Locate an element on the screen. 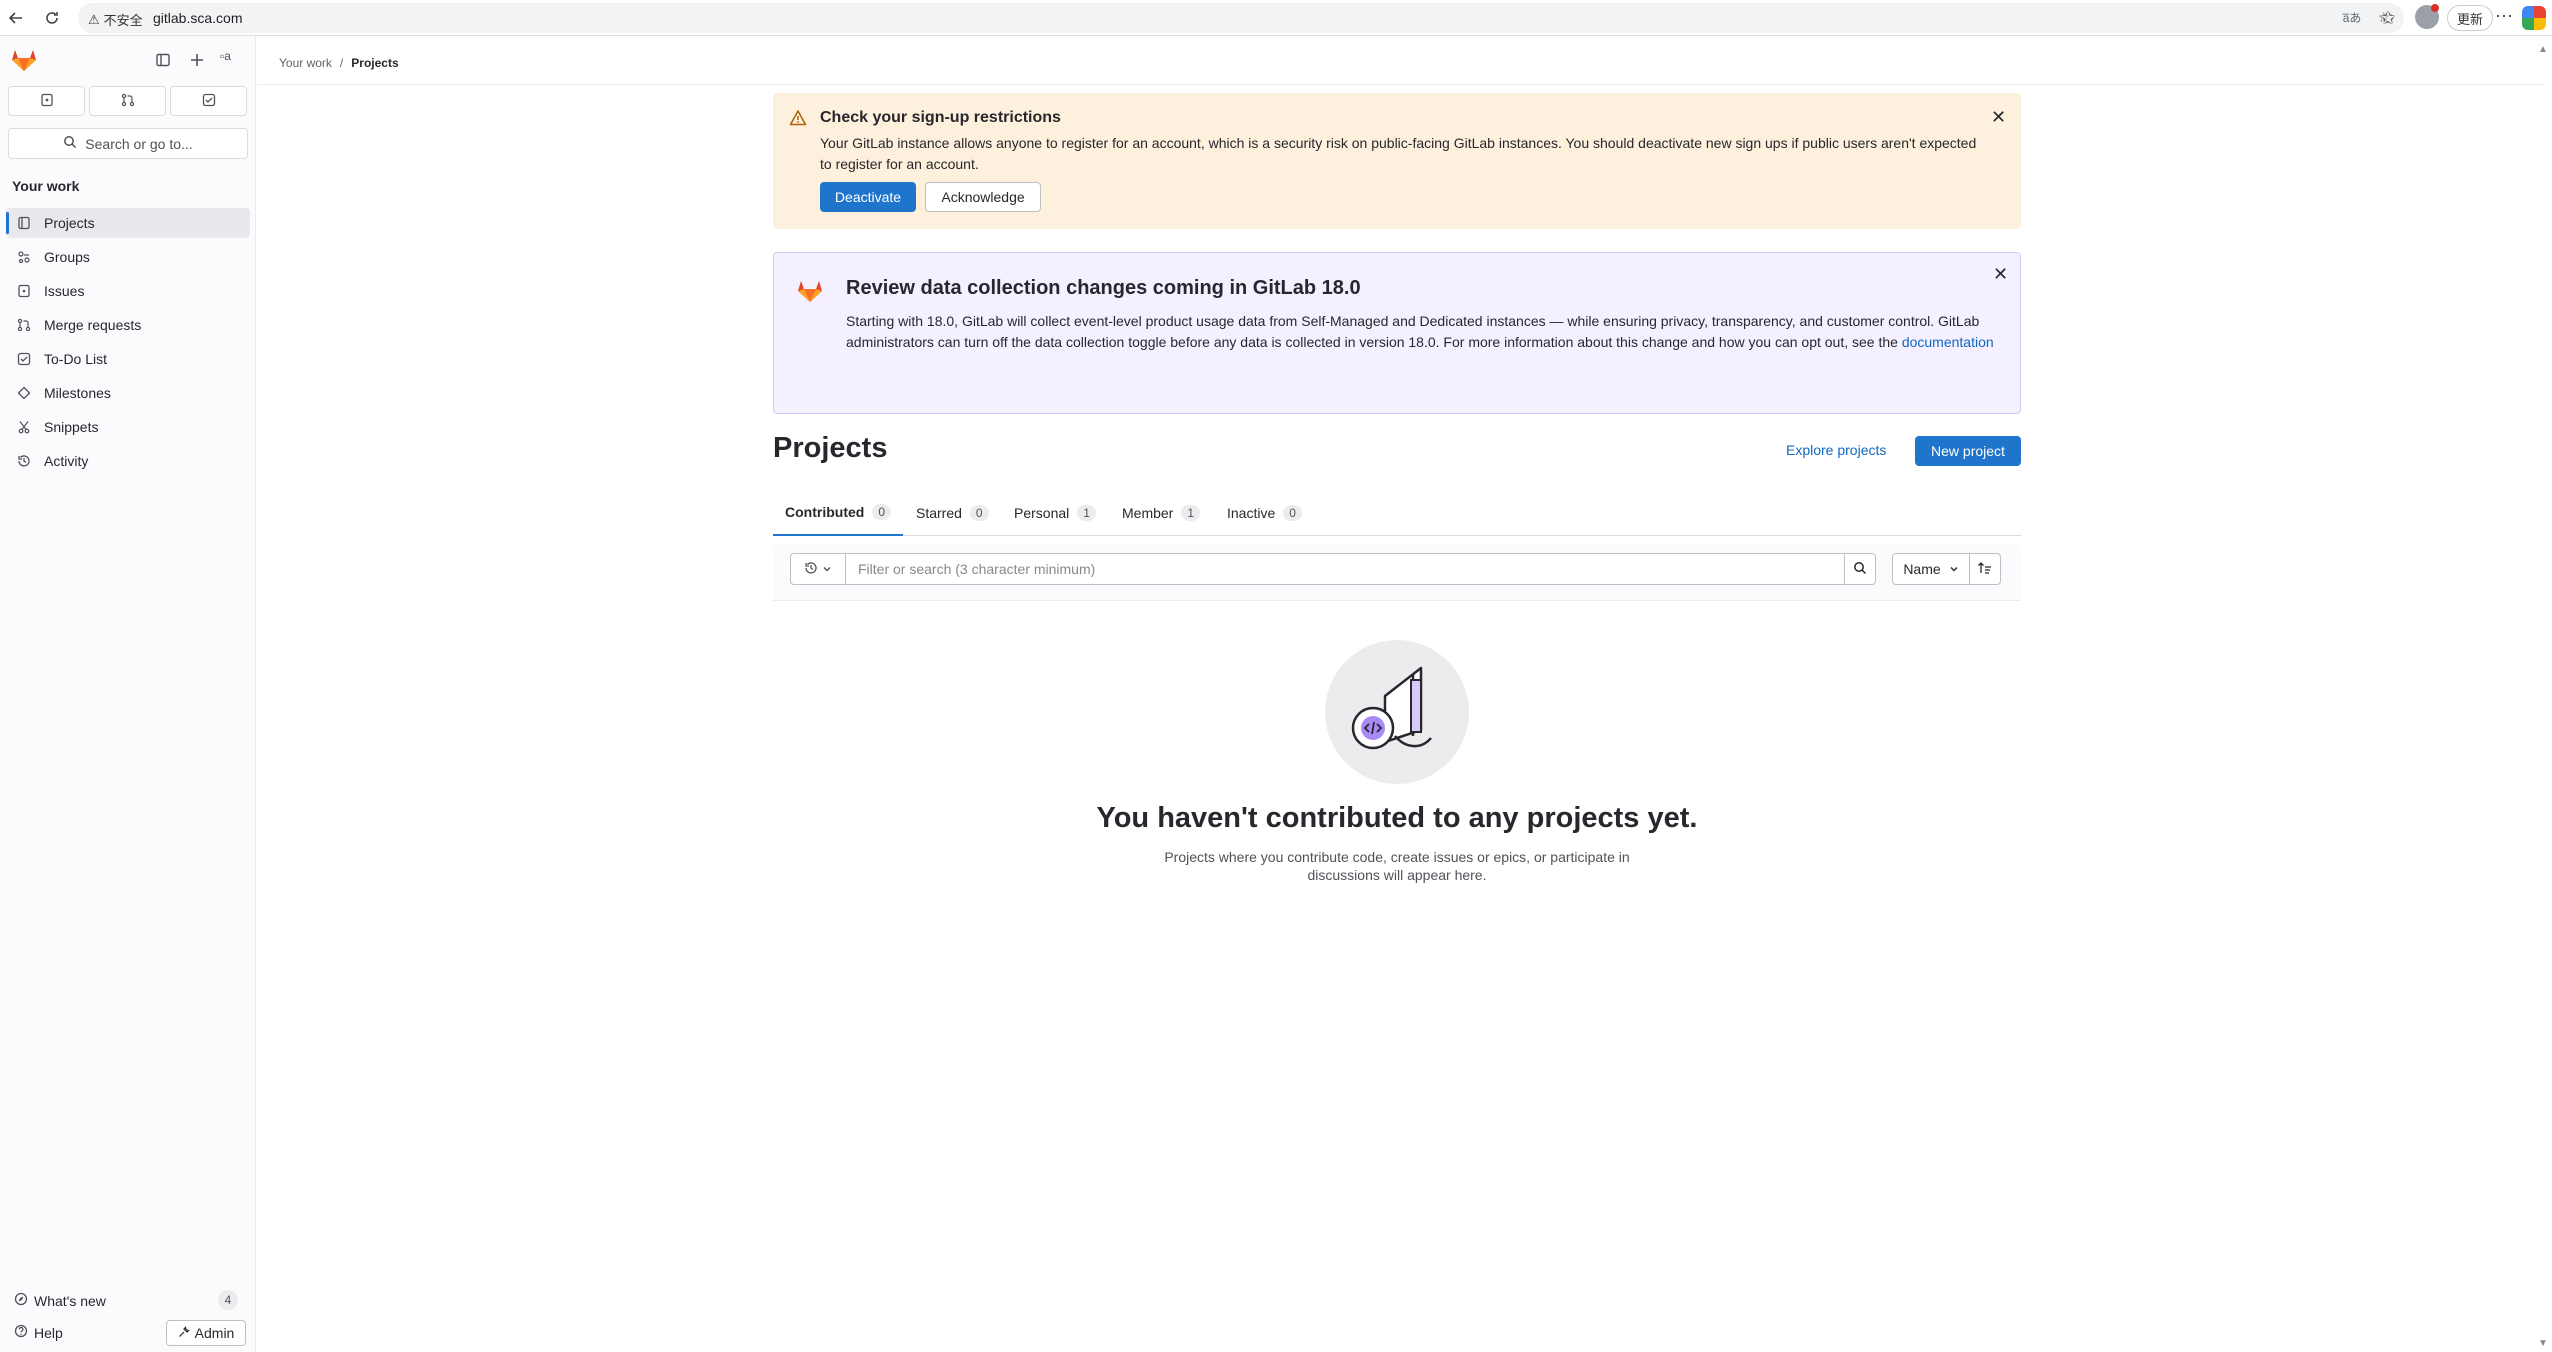 The width and height of the screenshot is (2552, 1352). tab-personal: Personal 1 is located at coordinates (1055, 513).